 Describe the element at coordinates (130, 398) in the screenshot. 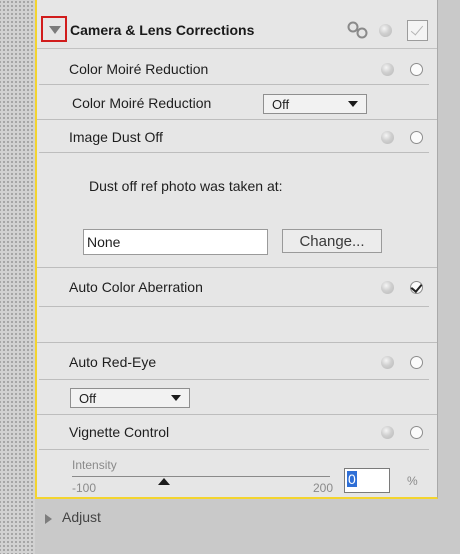

I see `auto-red-eye-select: Off` at that location.